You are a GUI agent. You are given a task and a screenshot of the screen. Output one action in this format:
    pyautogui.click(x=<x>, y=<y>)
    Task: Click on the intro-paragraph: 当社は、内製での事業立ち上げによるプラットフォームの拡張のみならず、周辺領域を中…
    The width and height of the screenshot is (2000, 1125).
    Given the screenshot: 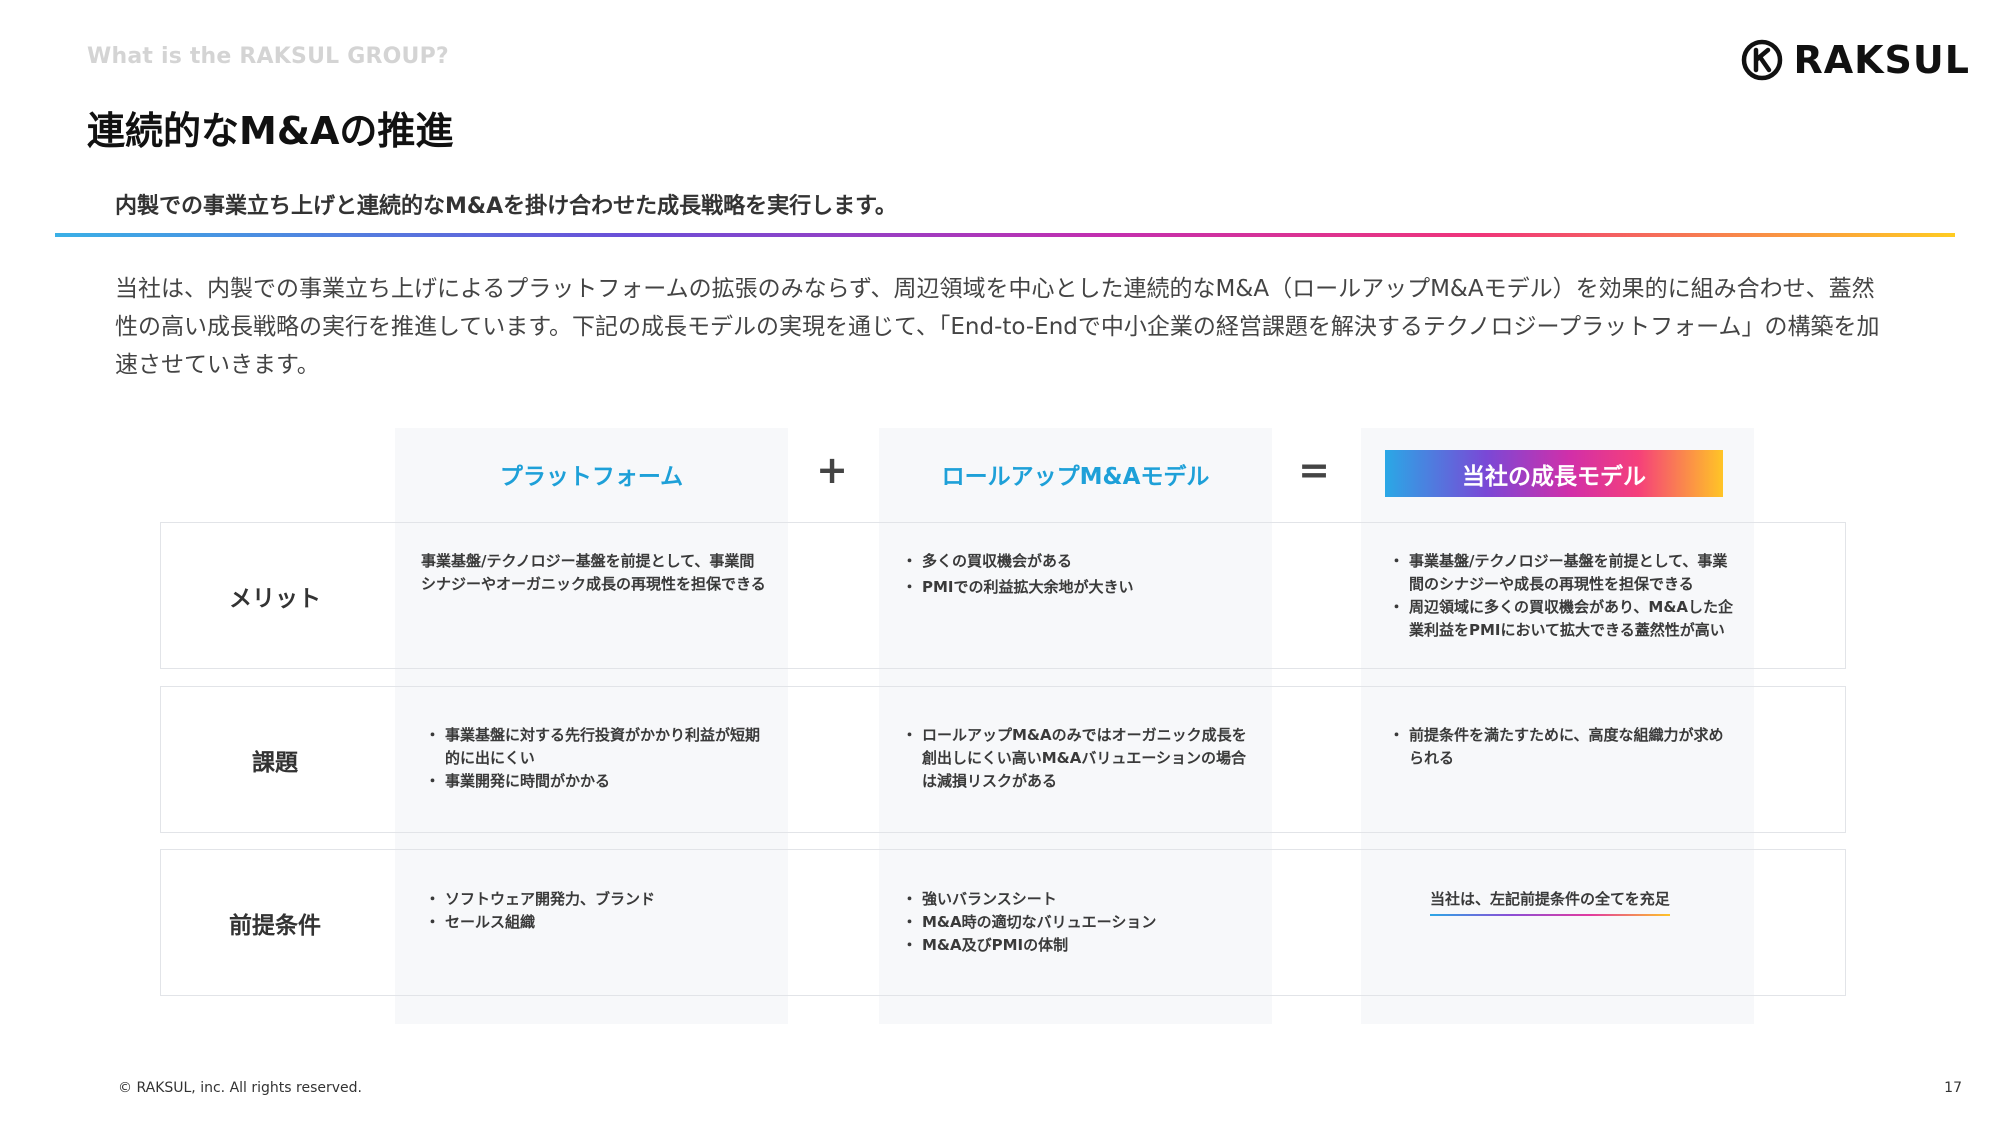 What is the action you would take?
    pyautogui.click(x=997, y=327)
    